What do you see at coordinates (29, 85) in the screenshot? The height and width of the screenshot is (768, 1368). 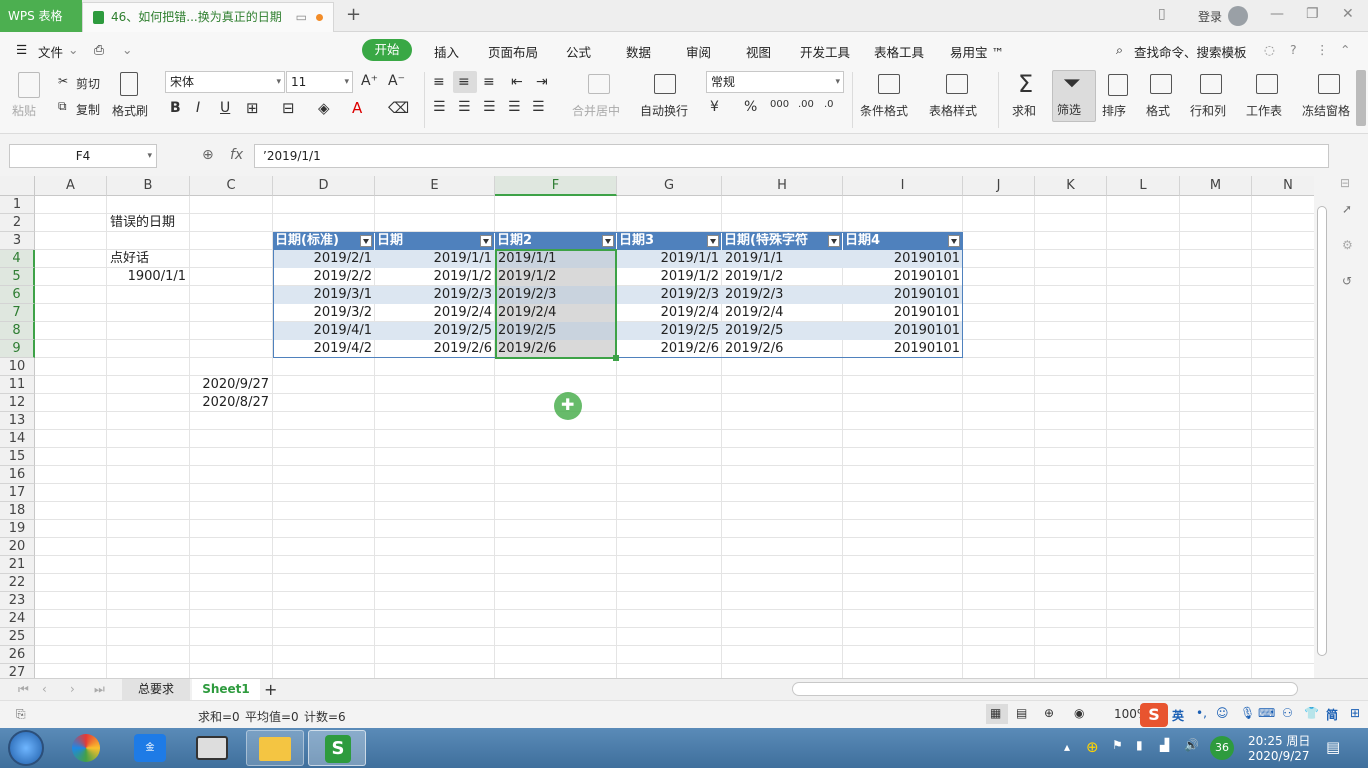 I see `paste-icon` at bounding box center [29, 85].